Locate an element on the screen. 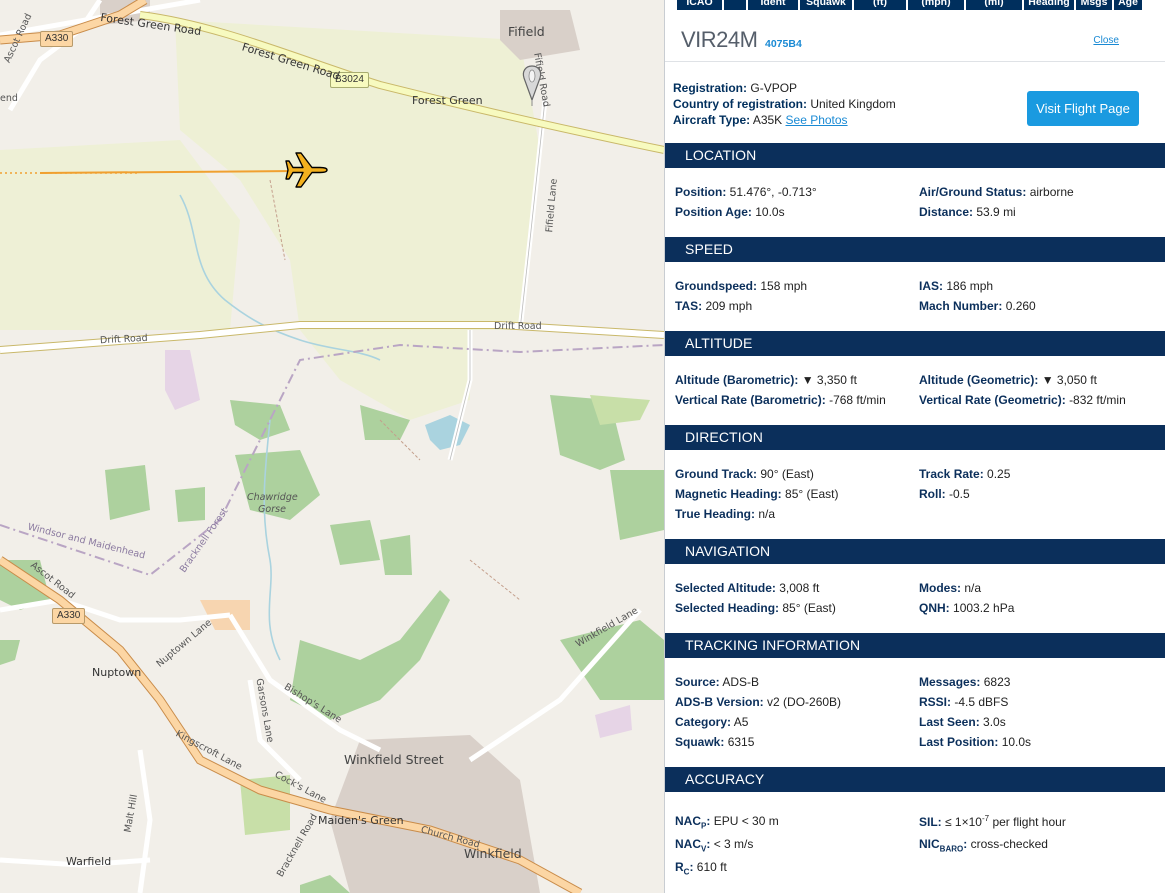 Image resolution: width=1165 pixels, height=893 pixels. place-label: Chawridge Gorse is located at coordinates (272, 503).